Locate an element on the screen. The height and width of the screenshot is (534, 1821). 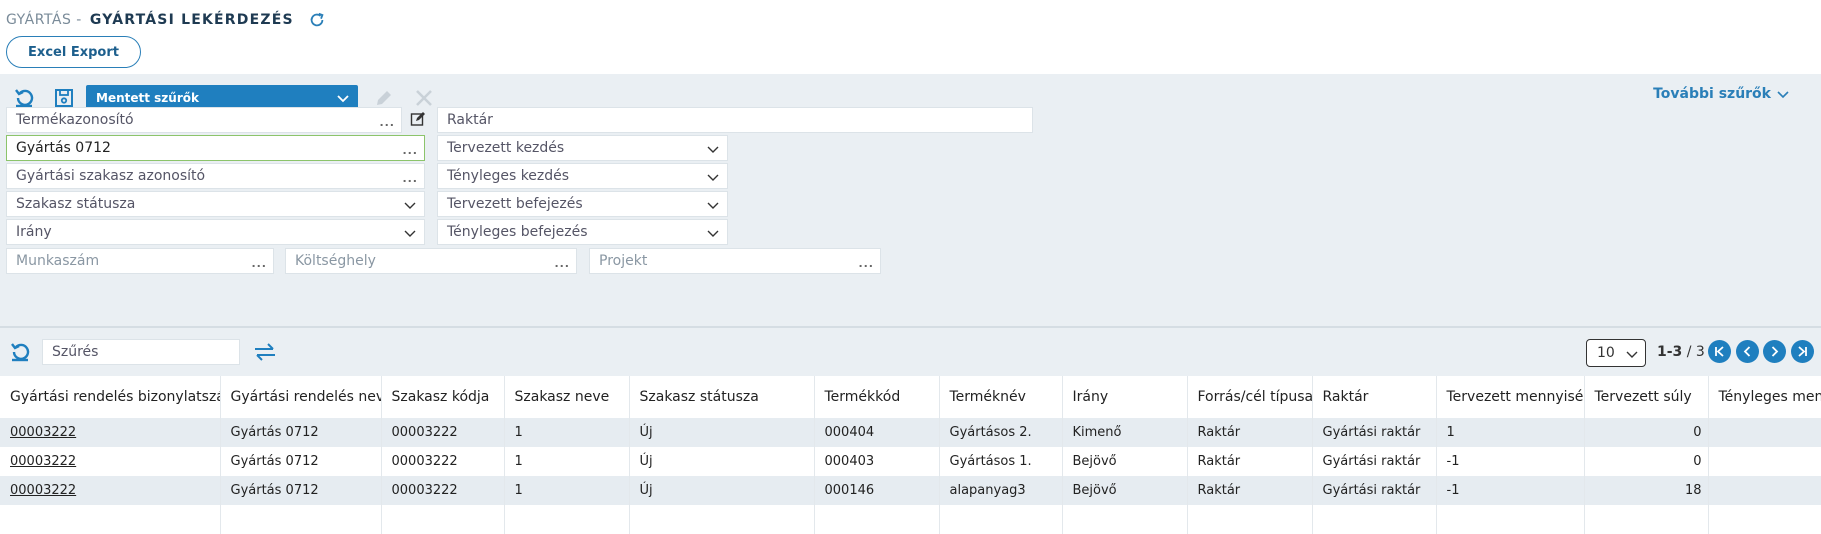
column-header: Tervezett súly is located at coordinates (1646, 397).